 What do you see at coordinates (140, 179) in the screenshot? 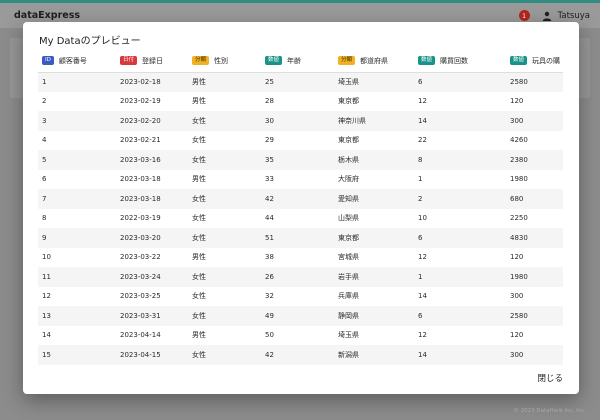
I see `table-cell: 2023-03-18` at bounding box center [140, 179].